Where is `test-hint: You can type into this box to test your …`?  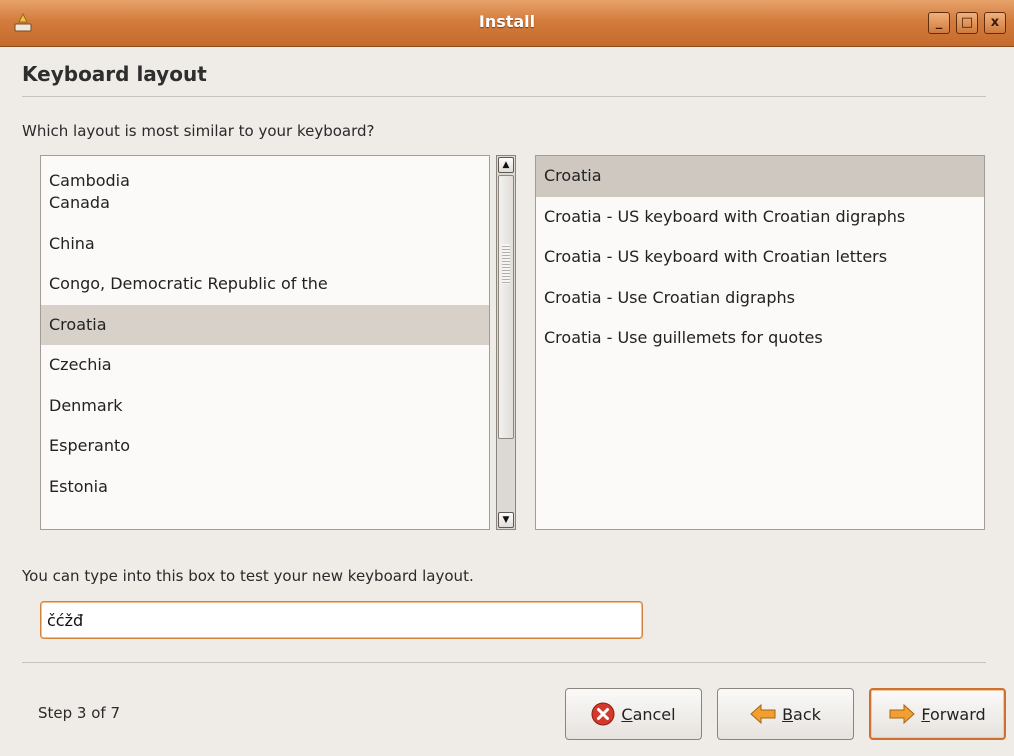 test-hint: You can type into this box to test your … is located at coordinates (248, 576).